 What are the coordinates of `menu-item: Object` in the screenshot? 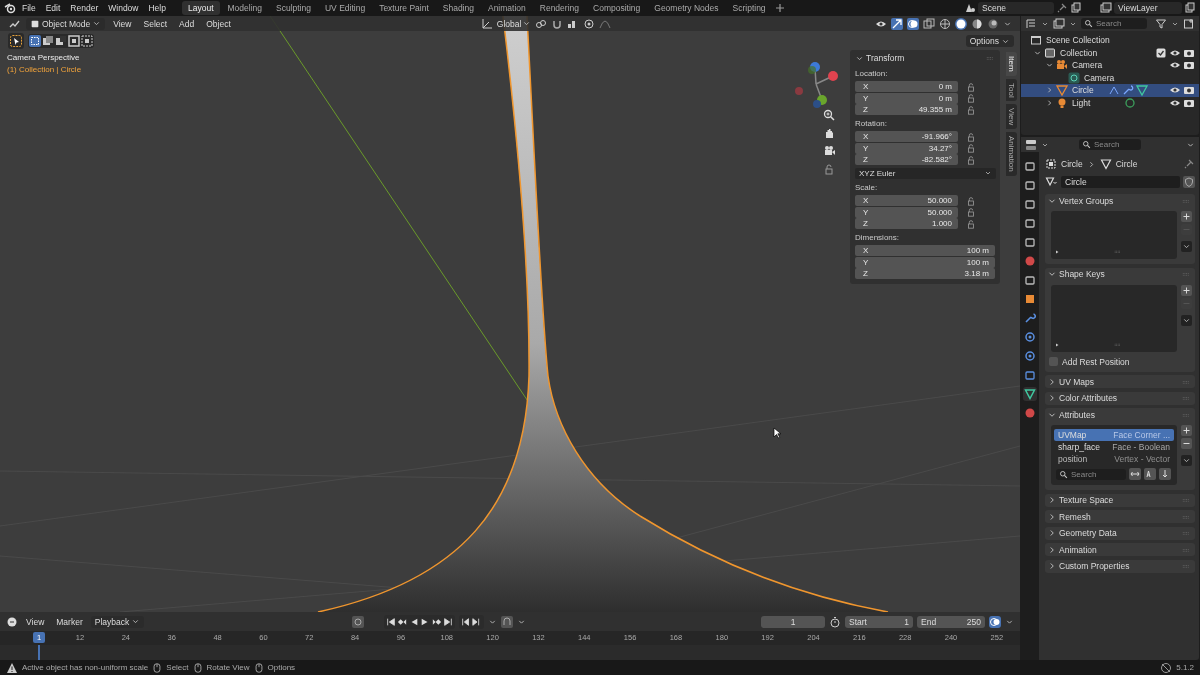 It's located at (218, 23).